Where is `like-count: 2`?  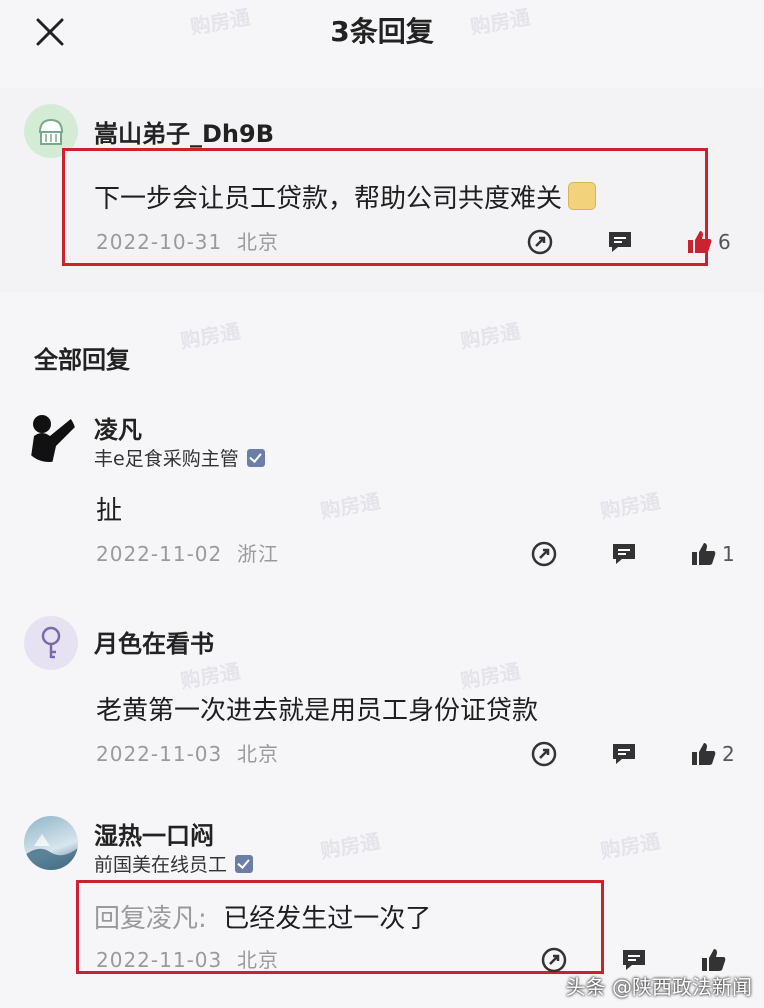 like-count: 2 is located at coordinates (728, 754).